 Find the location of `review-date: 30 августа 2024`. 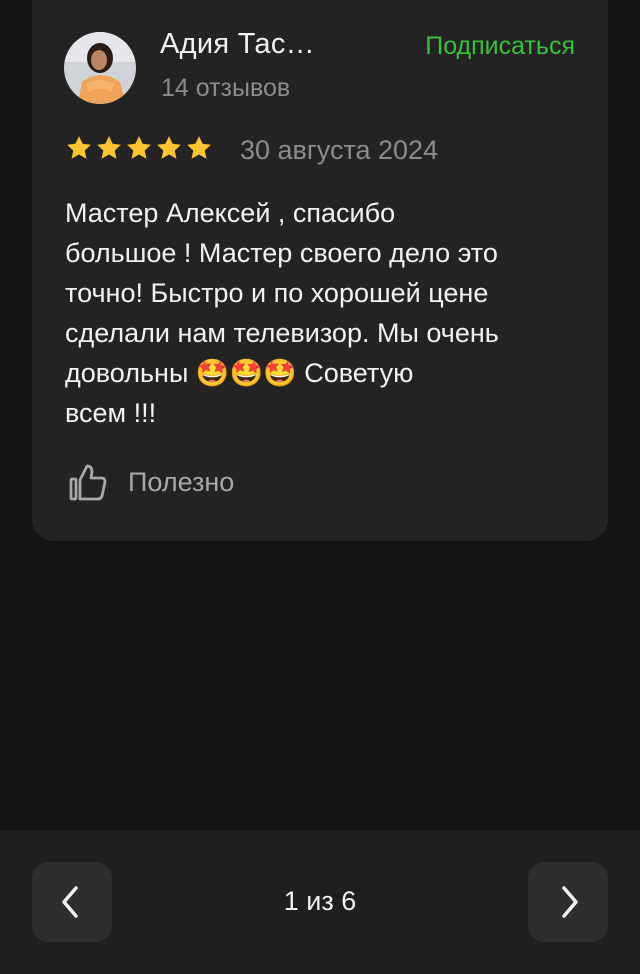

review-date: 30 августа 2024 is located at coordinates (339, 150).